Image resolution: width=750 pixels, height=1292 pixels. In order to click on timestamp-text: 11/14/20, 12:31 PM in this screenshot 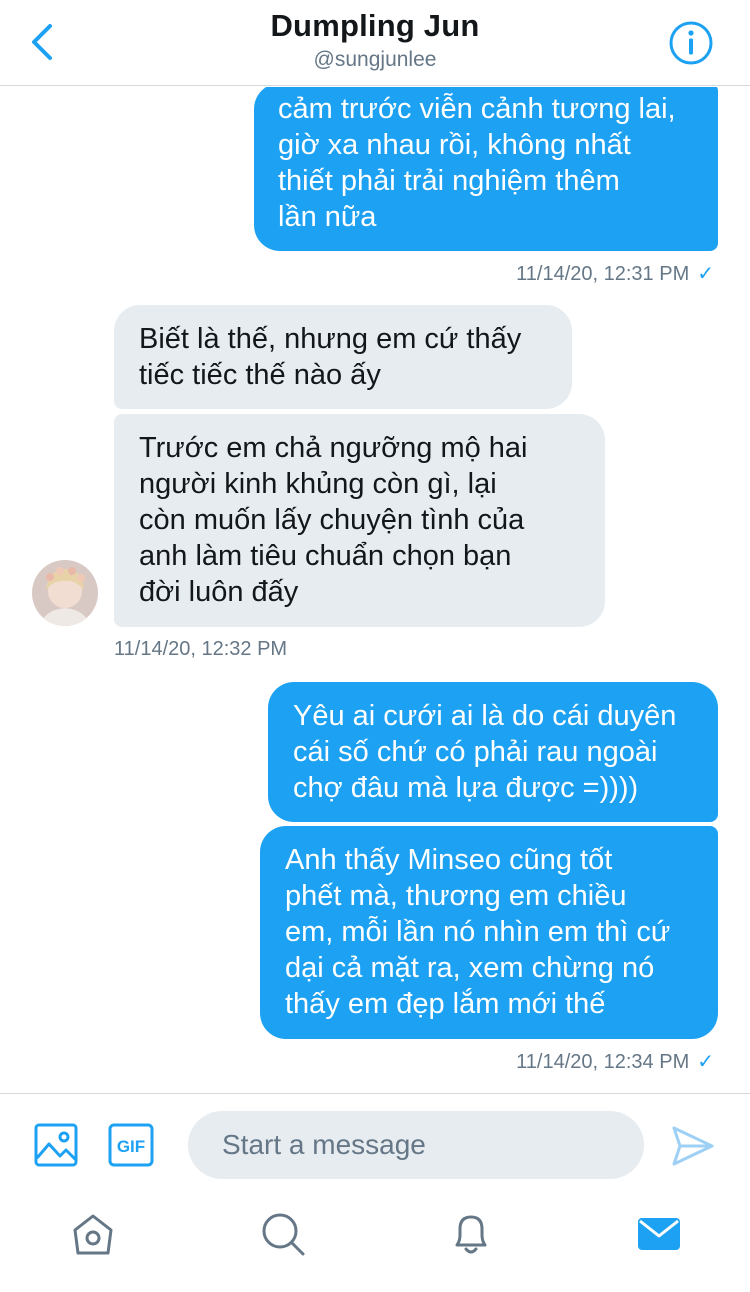, I will do `click(603, 274)`.